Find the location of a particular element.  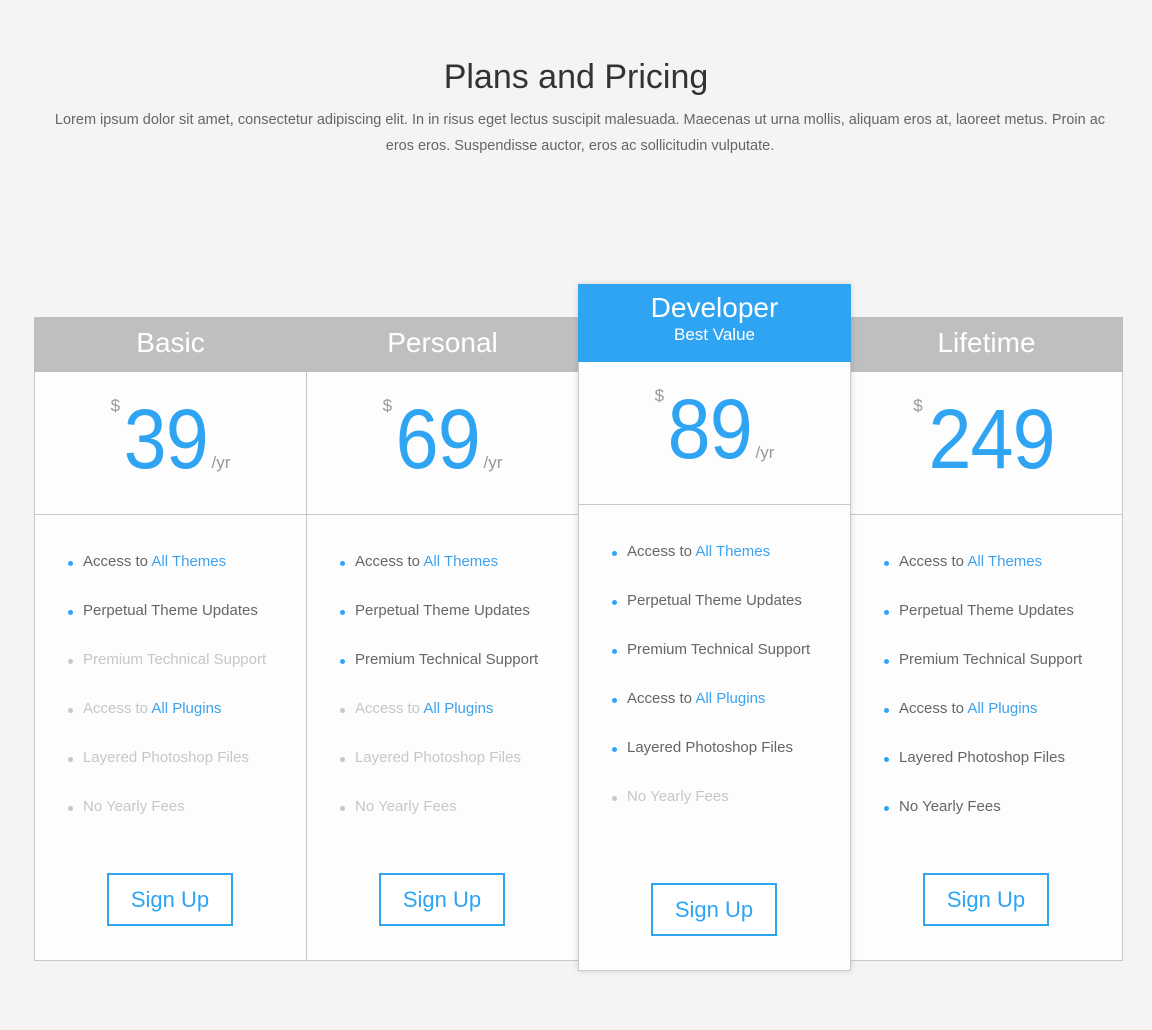

plan-header: Developer Best Value is located at coordinates (714, 323).